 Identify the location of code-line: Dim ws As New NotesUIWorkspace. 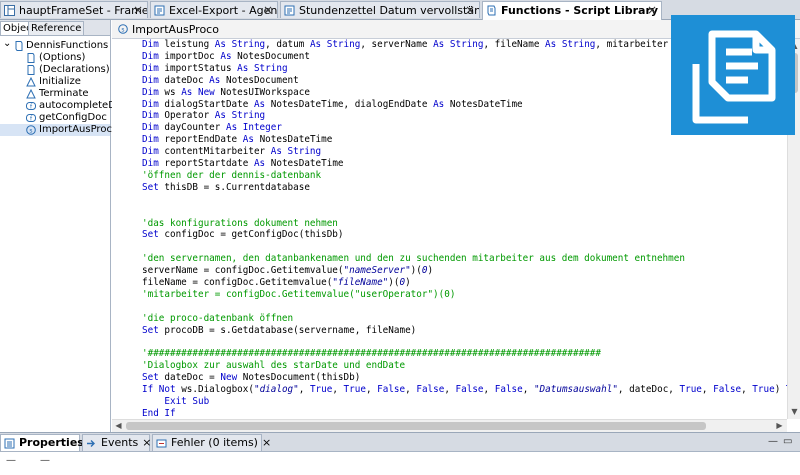
(226, 93).